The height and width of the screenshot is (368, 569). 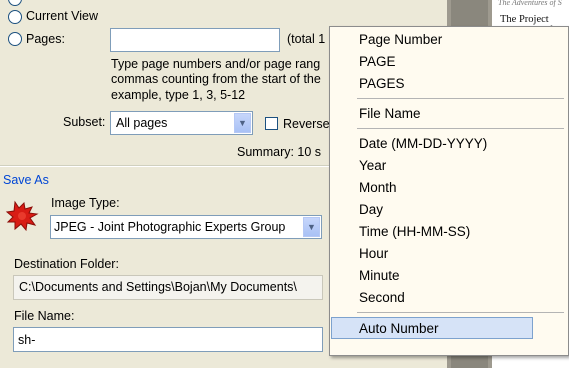 What do you see at coordinates (432, 328) in the screenshot?
I see `menu-item-auto-number: Auto Number` at bounding box center [432, 328].